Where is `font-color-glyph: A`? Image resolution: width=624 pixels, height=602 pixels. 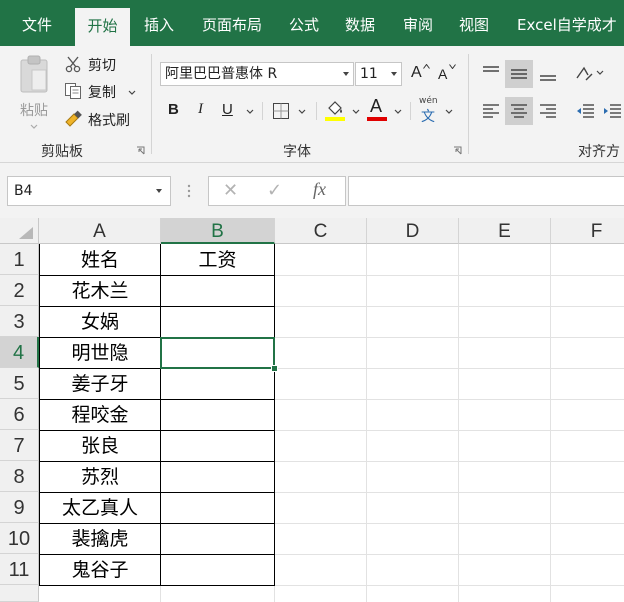
font-color-glyph: A is located at coordinates (376, 106).